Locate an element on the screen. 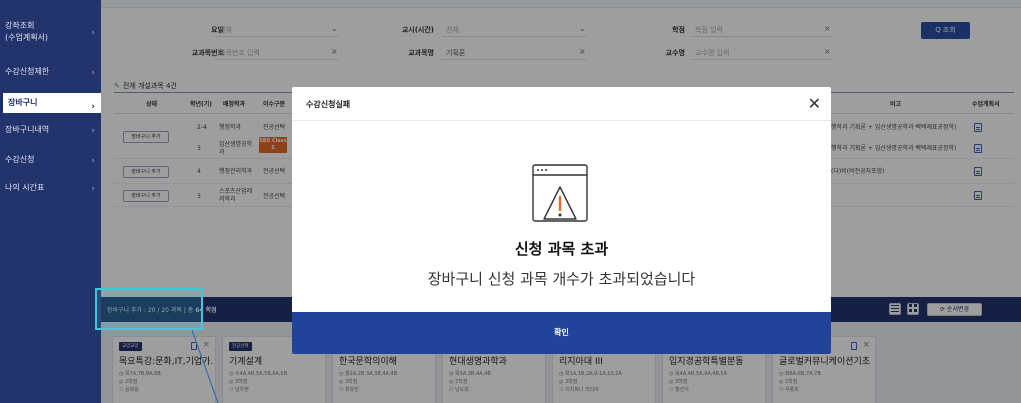 This screenshot has height=403, width=1021. sidebar-item-label: 나의 시간표 is located at coordinates (25, 187).